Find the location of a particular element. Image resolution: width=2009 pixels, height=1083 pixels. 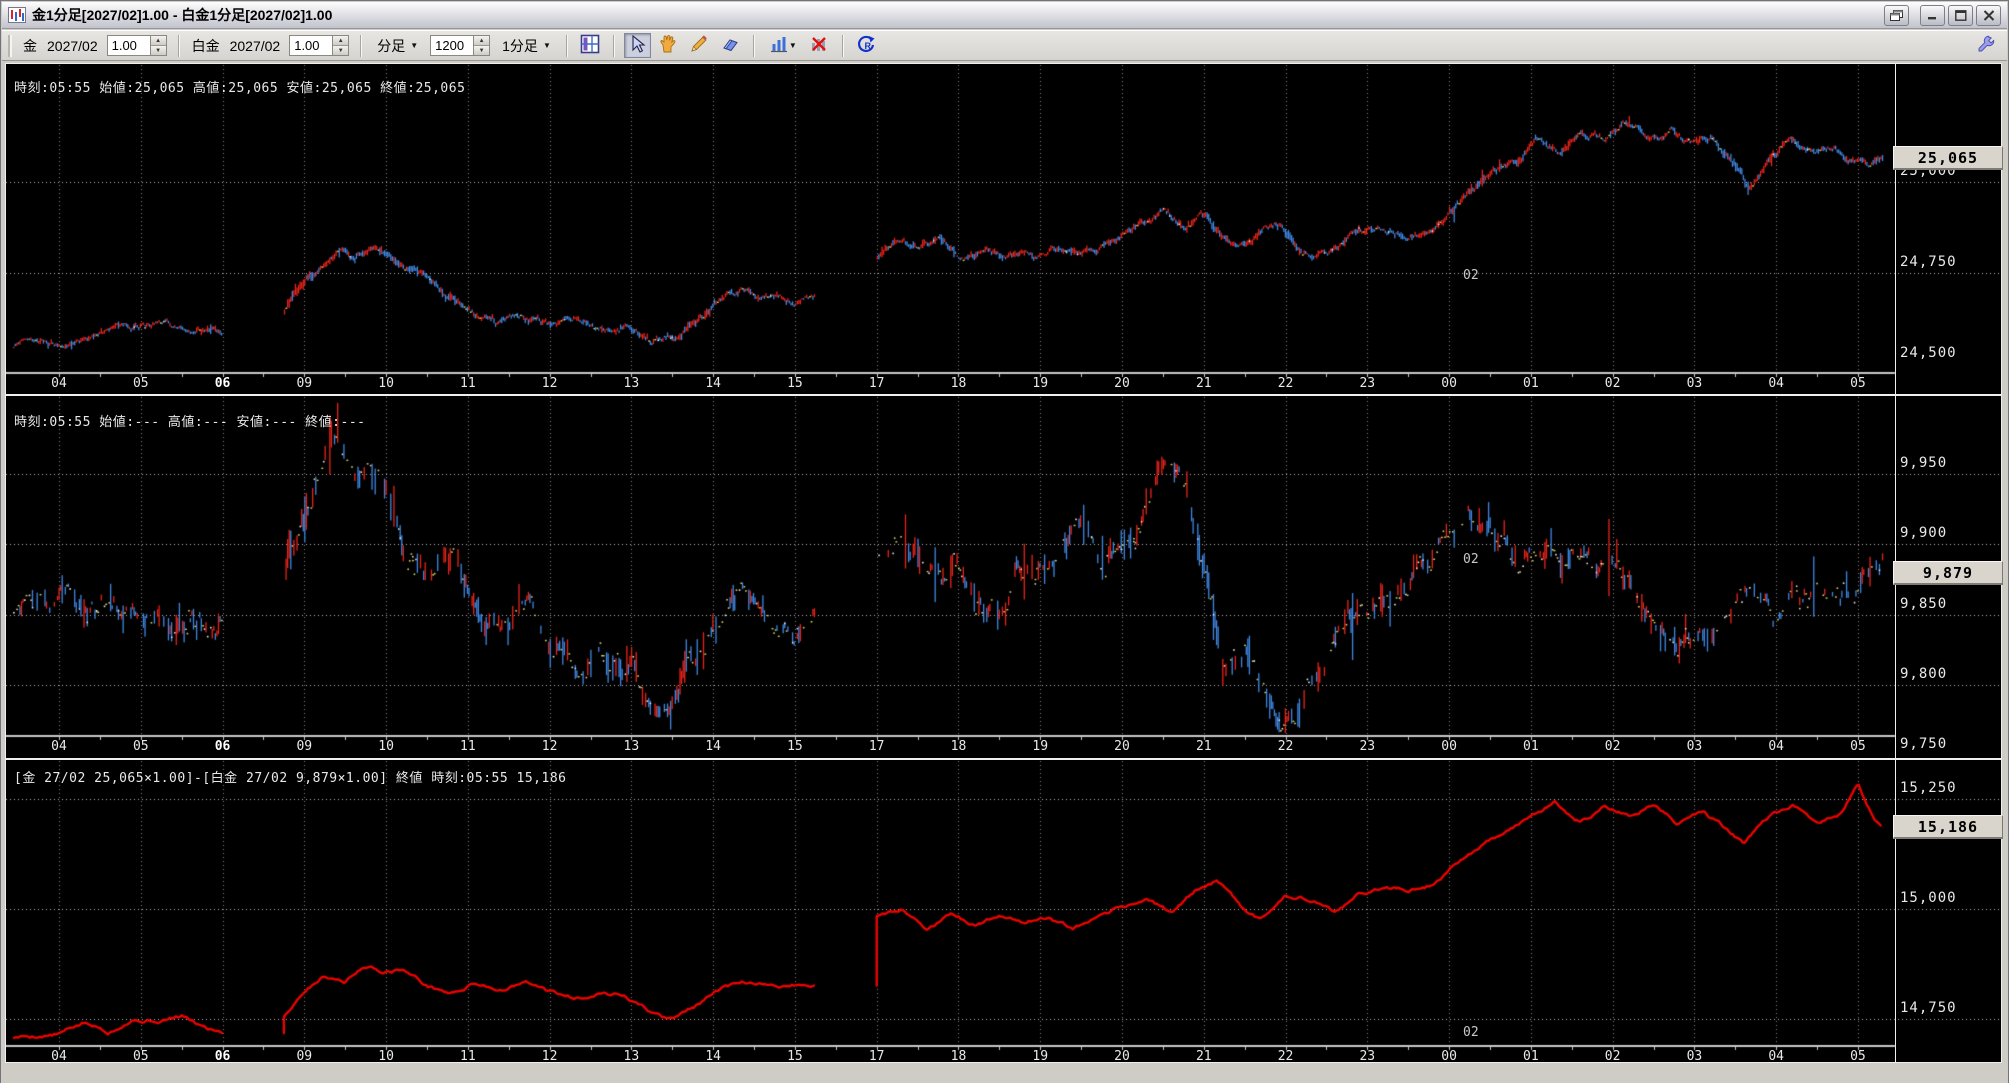

x-axis-label: 20 is located at coordinates (1122, 383).